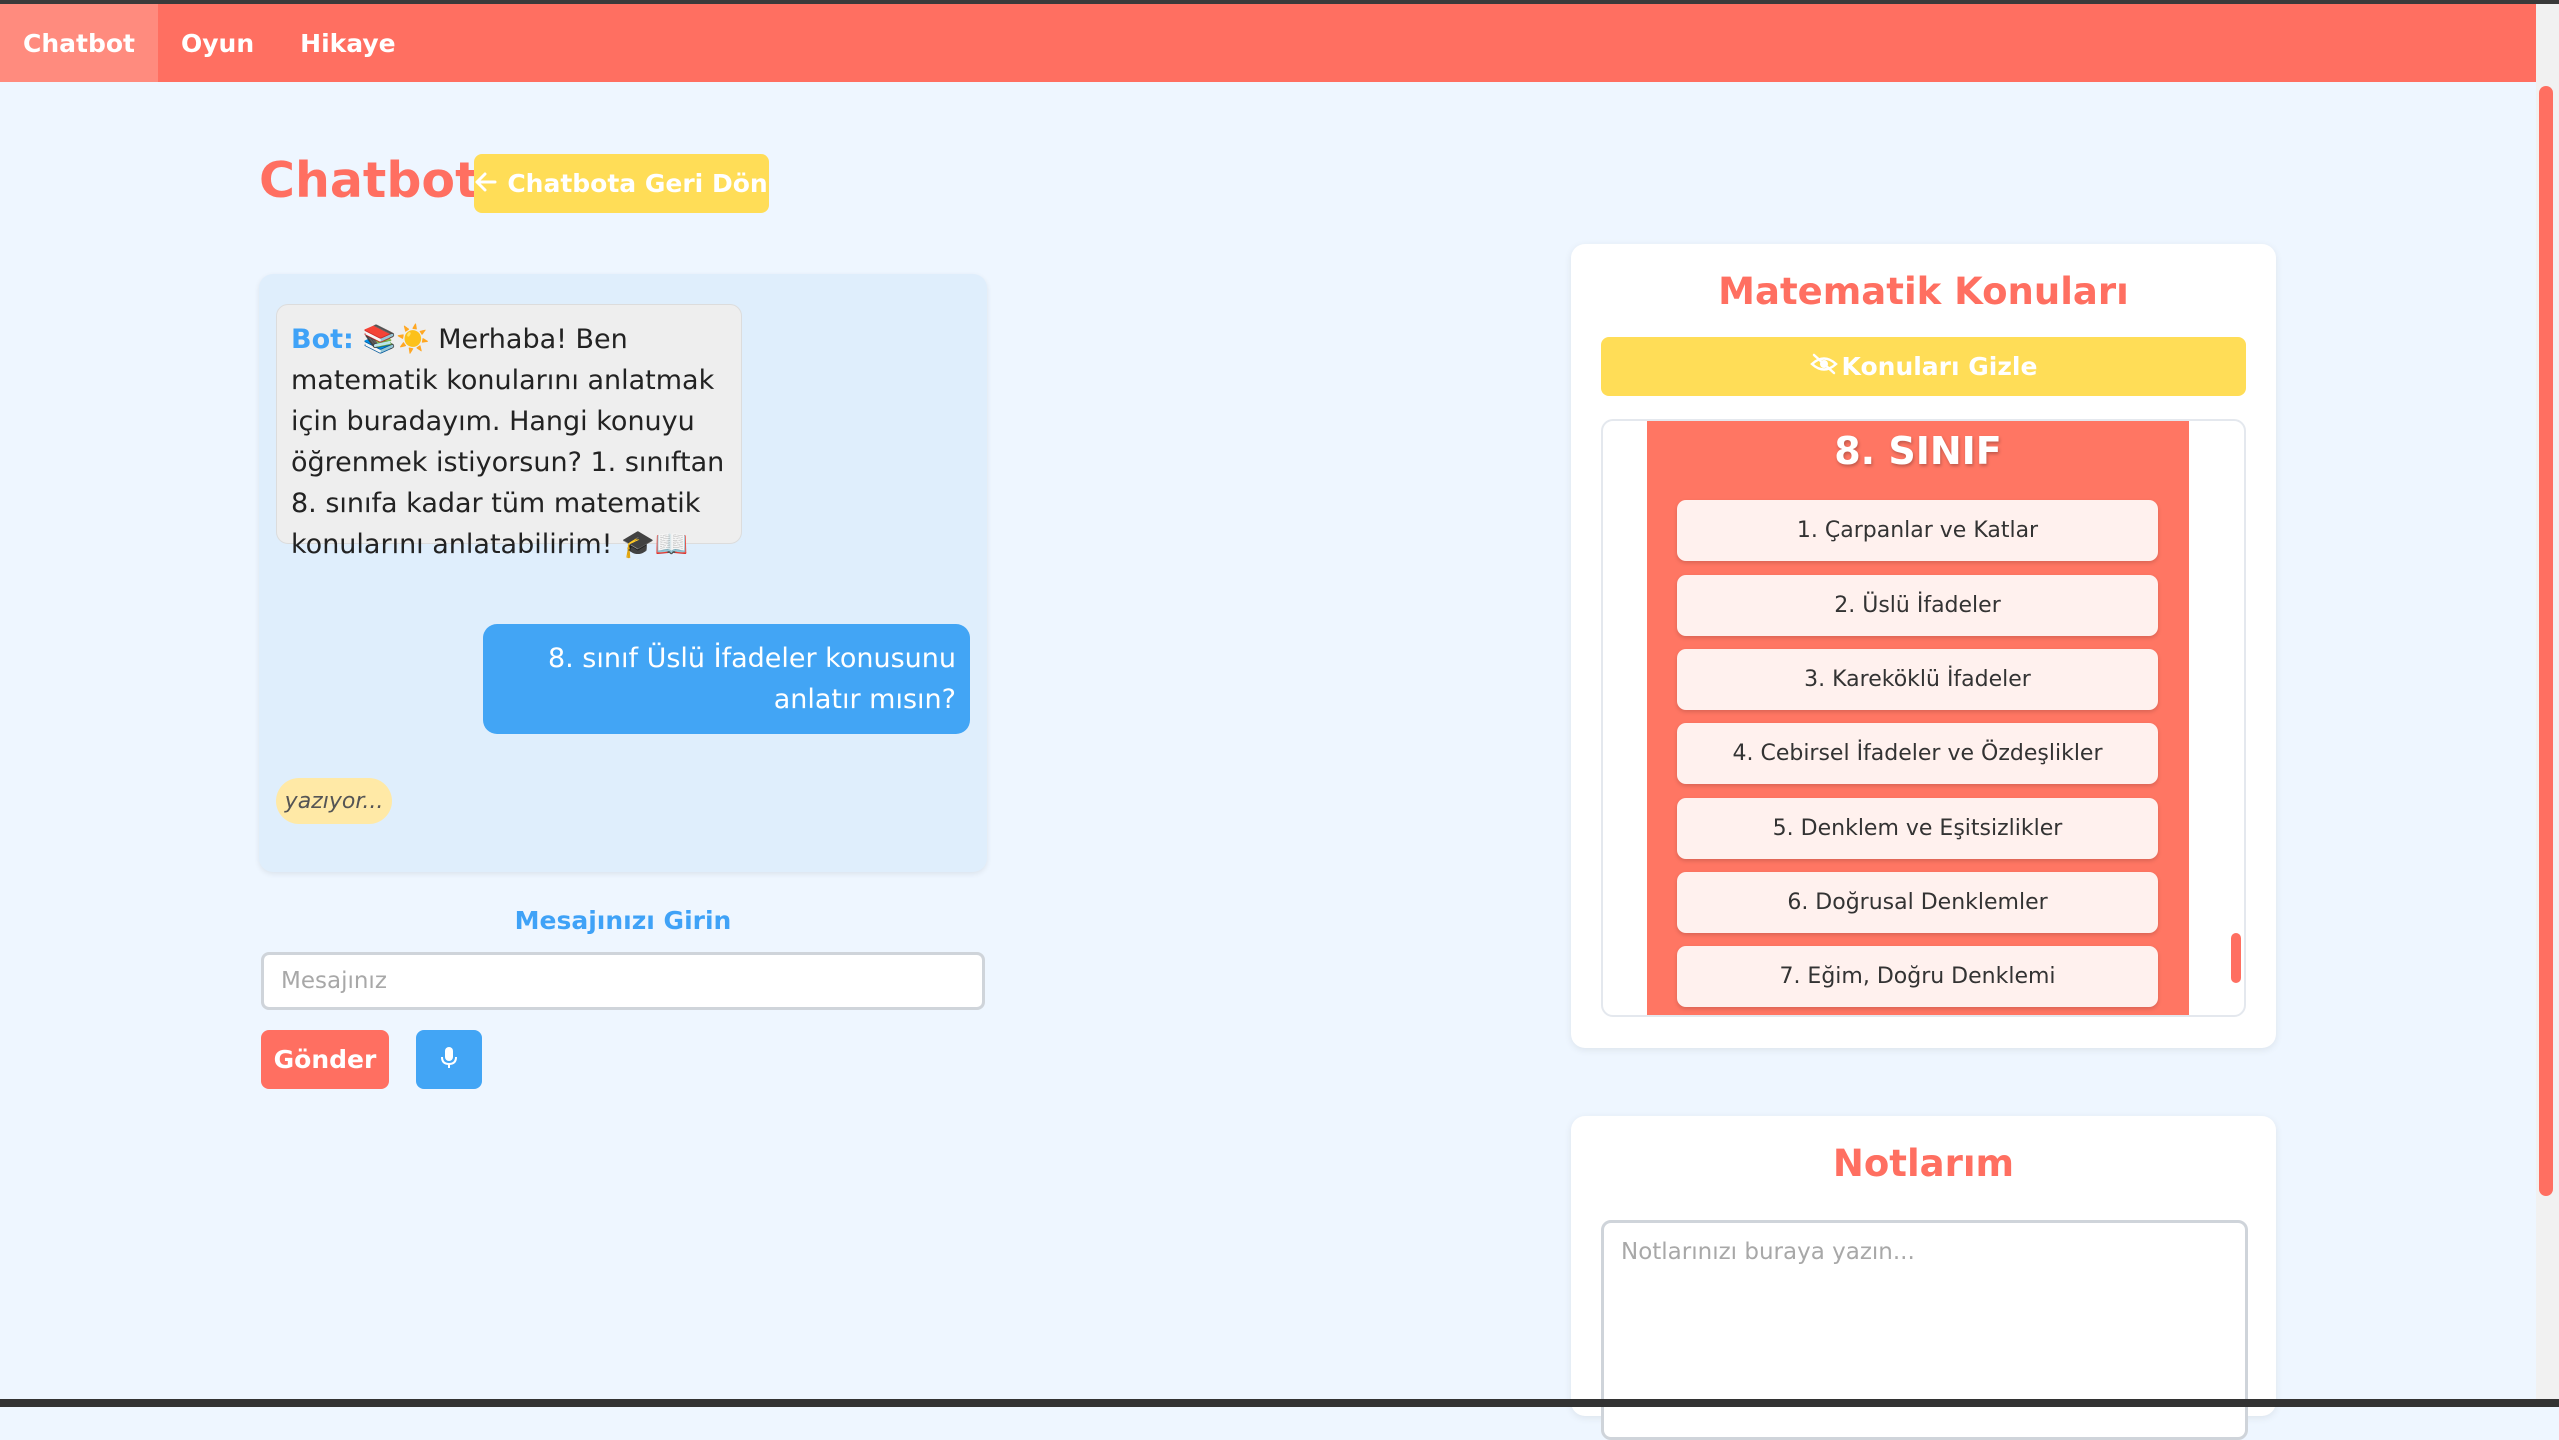  What do you see at coordinates (1823, 366) in the screenshot?
I see `eye-slash-icon` at bounding box center [1823, 366].